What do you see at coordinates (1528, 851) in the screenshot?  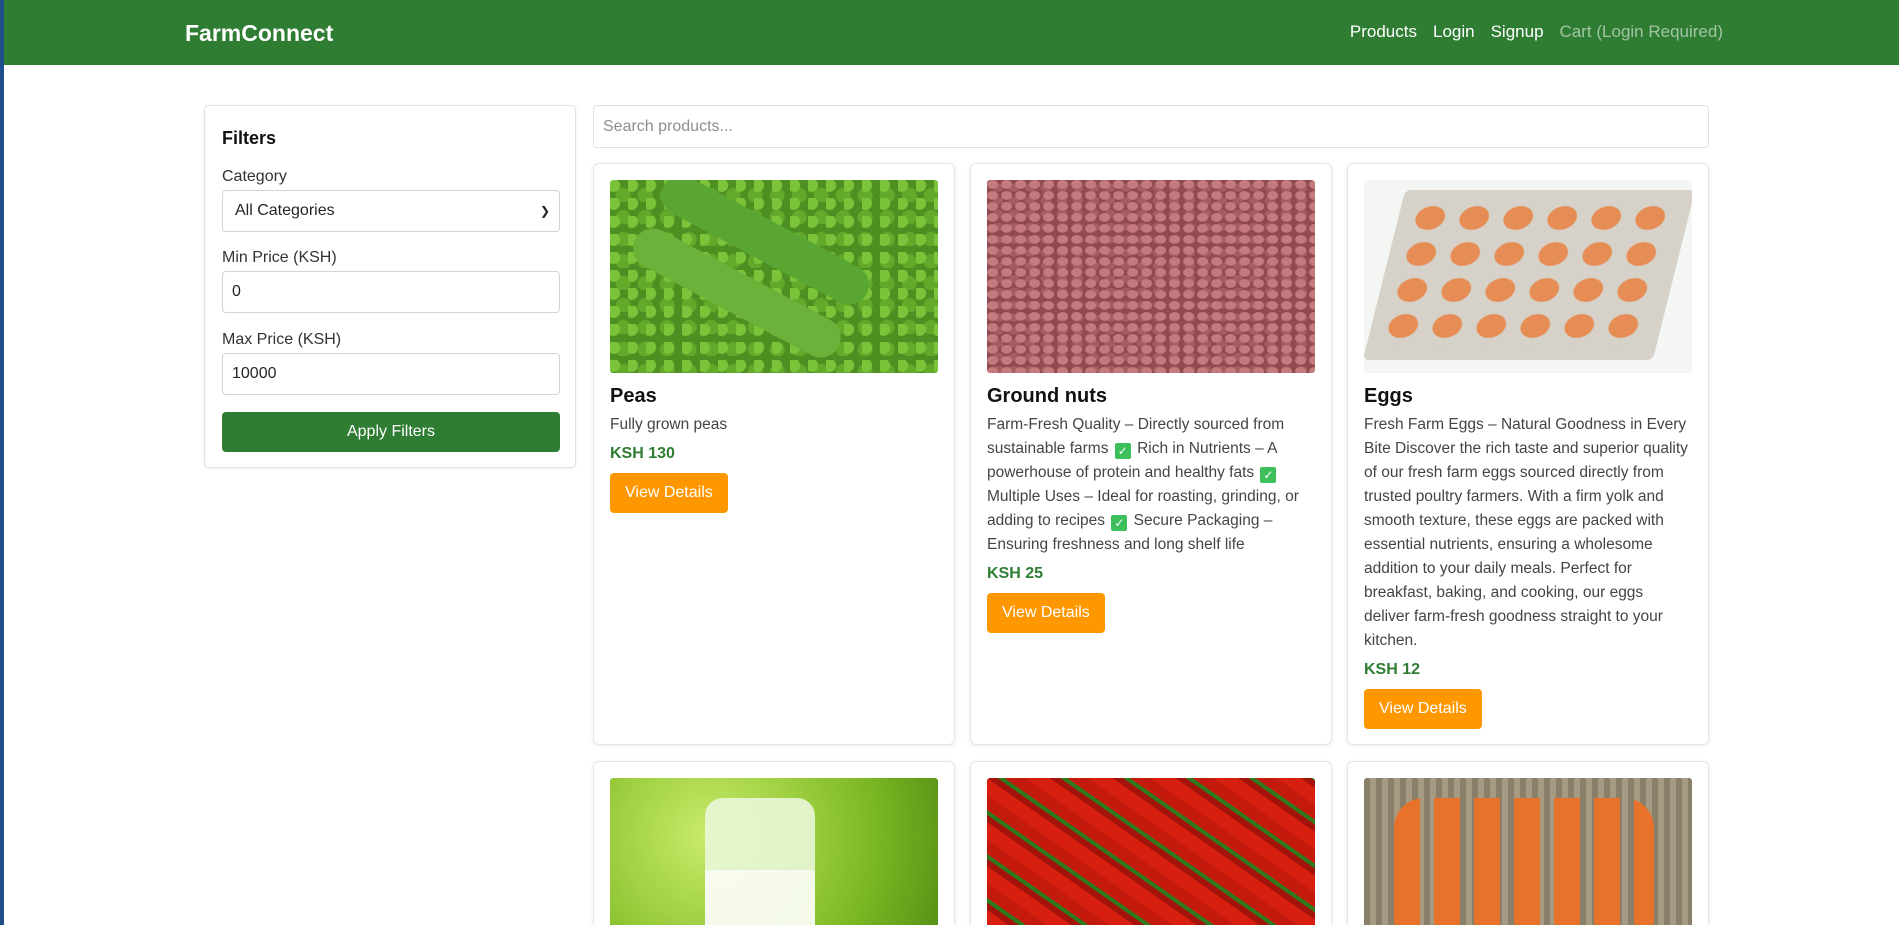 I see `product-image-carrots` at bounding box center [1528, 851].